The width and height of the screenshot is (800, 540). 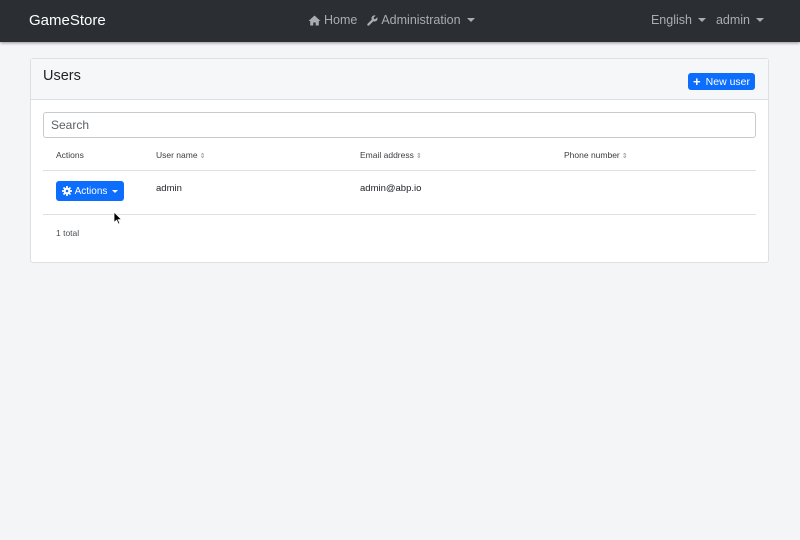 What do you see at coordinates (732, 20) in the screenshot?
I see `user-menu-label: admin` at bounding box center [732, 20].